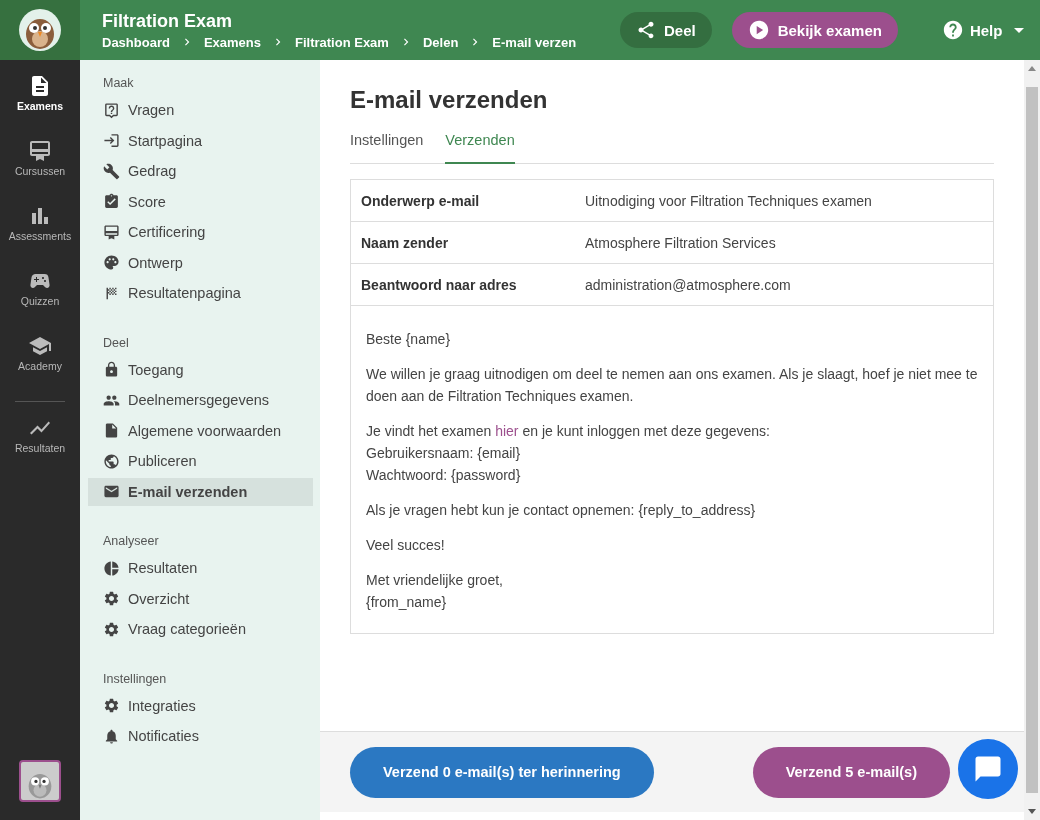  Describe the element at coordinates (444, 453) in the screenshot. I see `email-text: Gebruikersnaam: {email}` at that location.